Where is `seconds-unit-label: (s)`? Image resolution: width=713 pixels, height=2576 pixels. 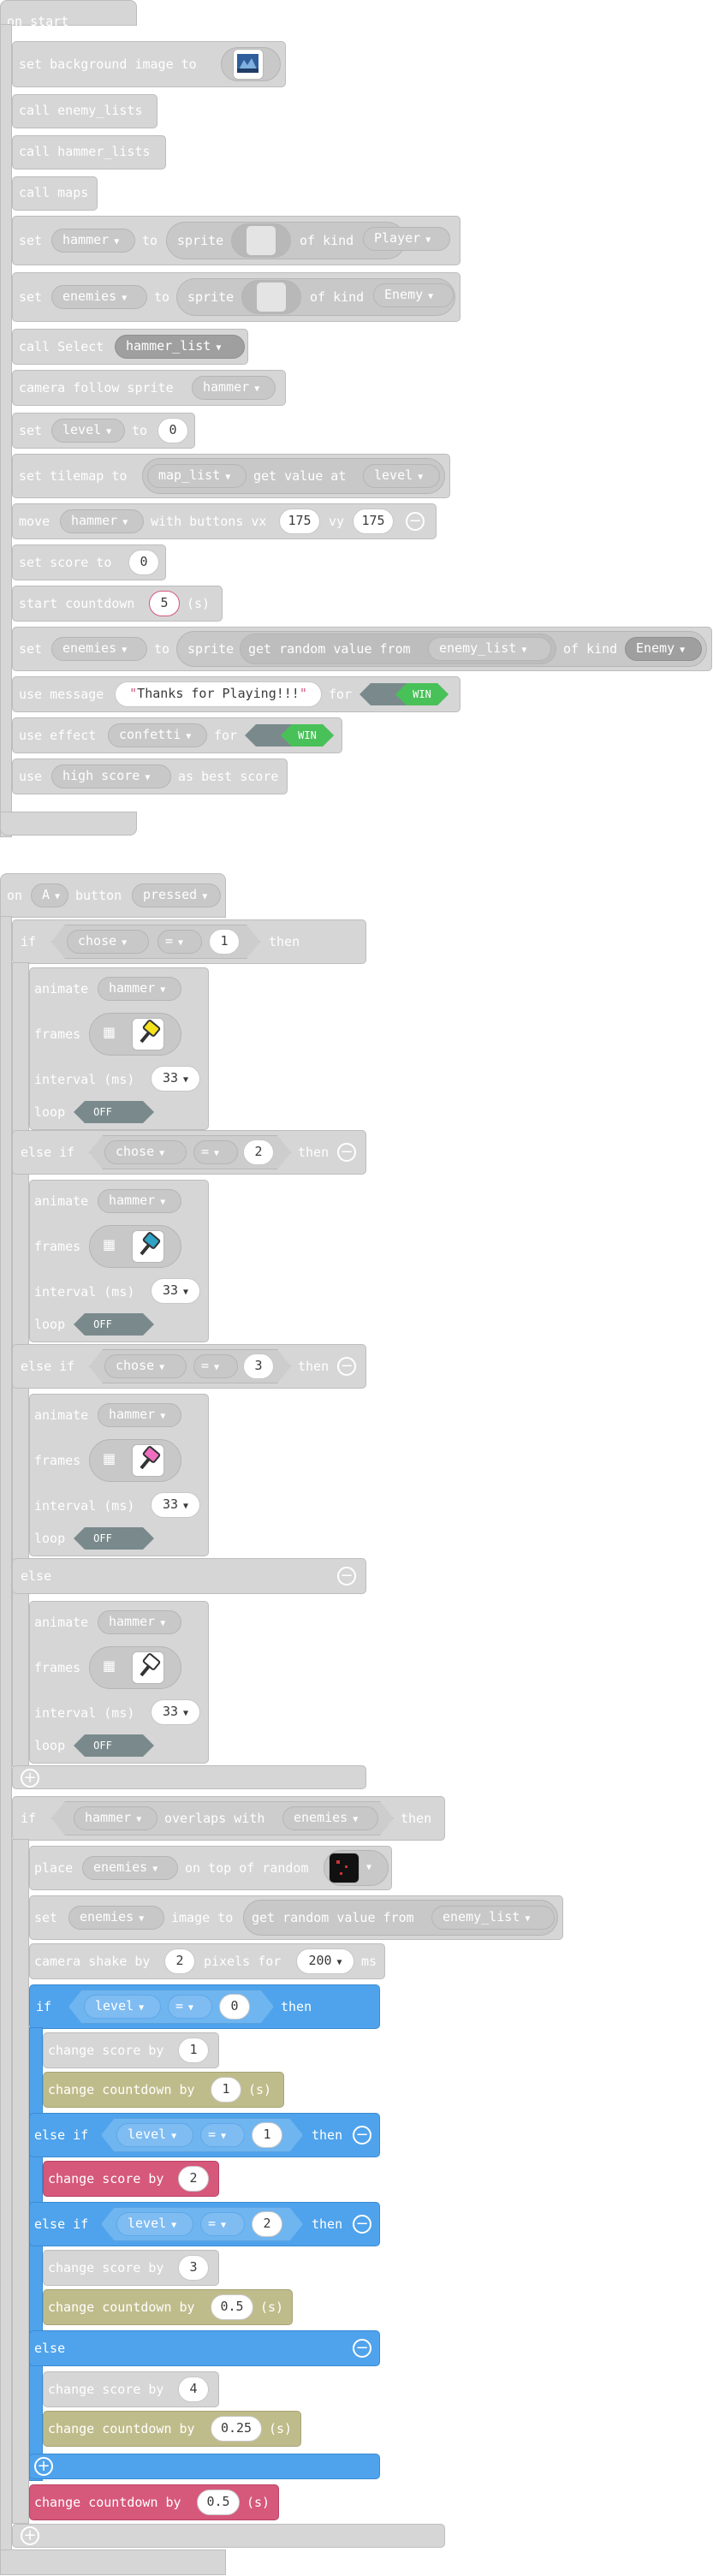
seconds-unit-label: (s) is located at coordinates (258, 2503).